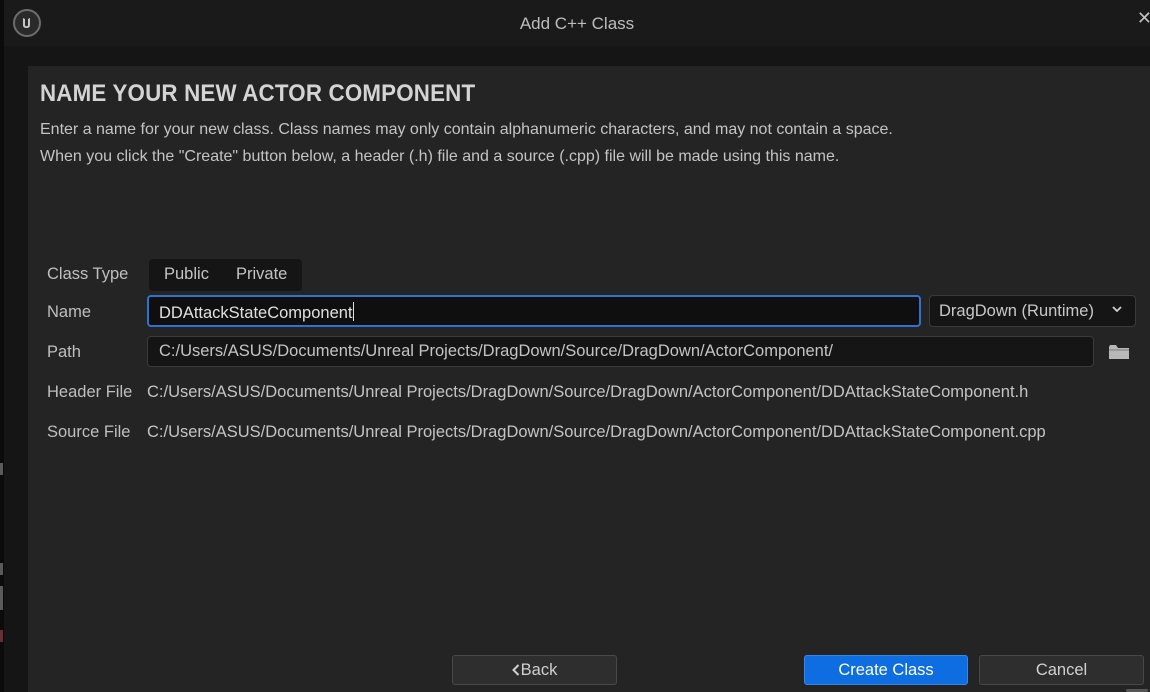  Describe the element at coordinates (89, 432) in the screenshot. I see `source-file-label: Source File` at that location.